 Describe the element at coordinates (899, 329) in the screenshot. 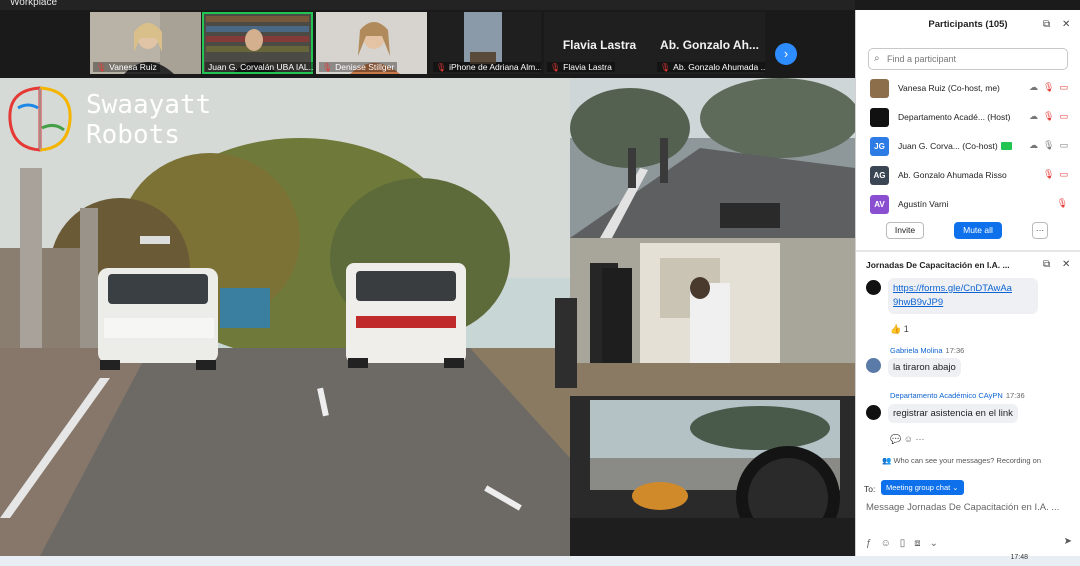

I see `thumbs-up-reaction: 👍 1` at that location.